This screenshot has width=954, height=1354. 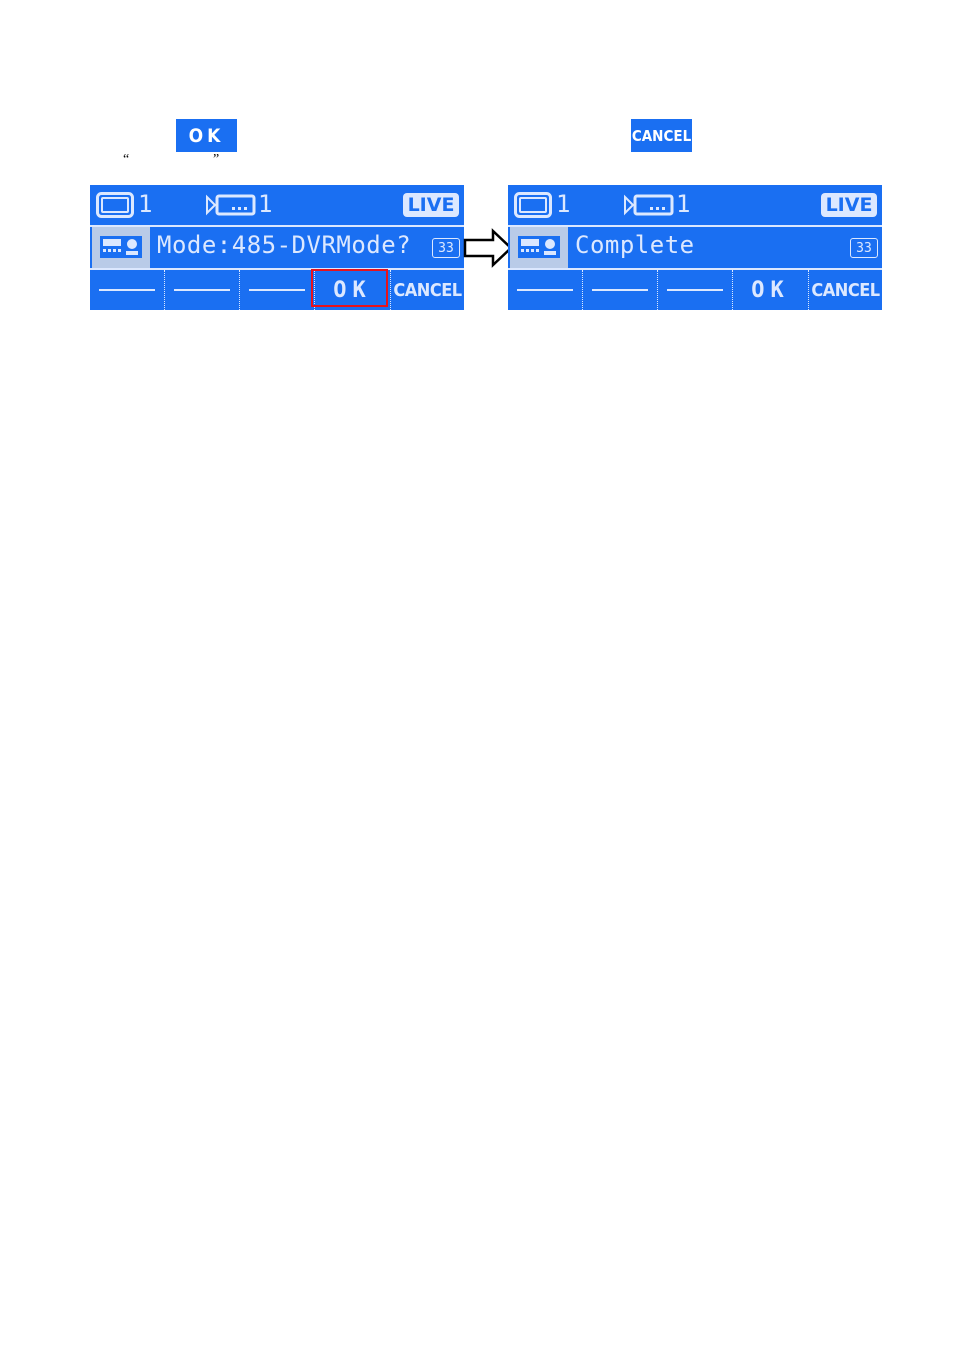 I want to click on ok-key-chip: OK, so click(x=206, y=135).